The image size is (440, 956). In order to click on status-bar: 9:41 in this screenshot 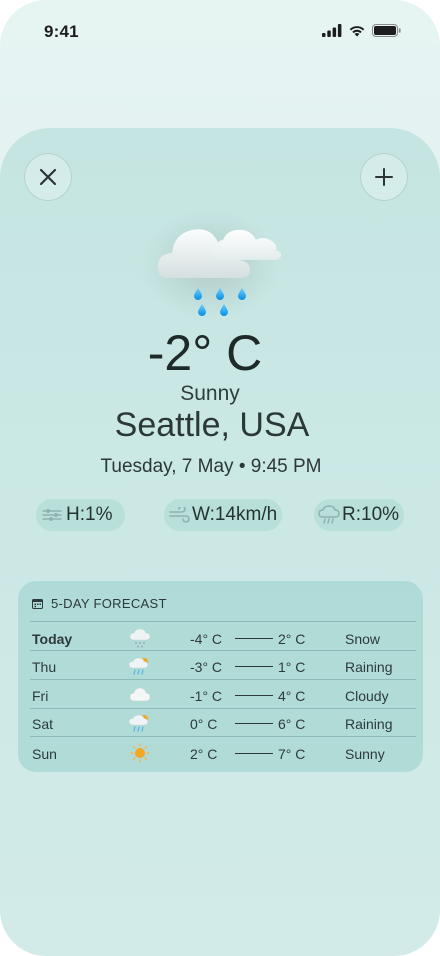, I will do `click(220, 30)`.